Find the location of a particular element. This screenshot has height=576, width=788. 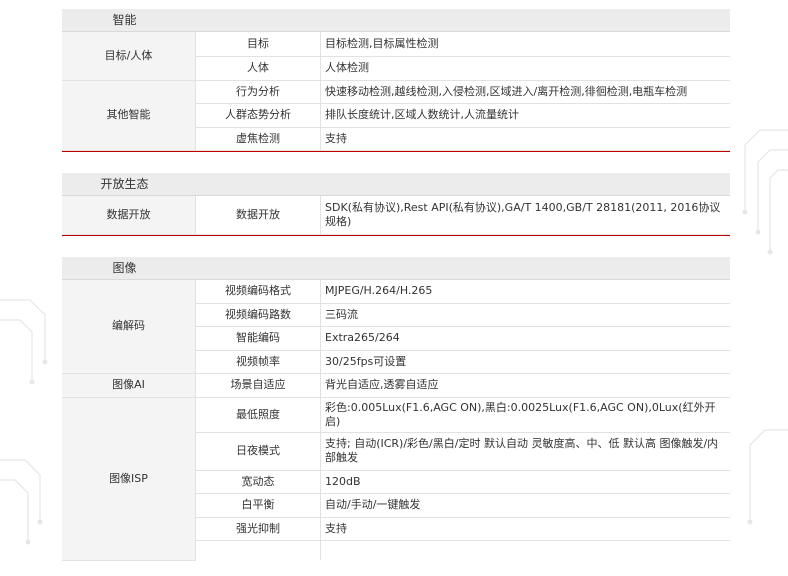

item-cell: 视频编码格式 is located at coordinates (258, 292).